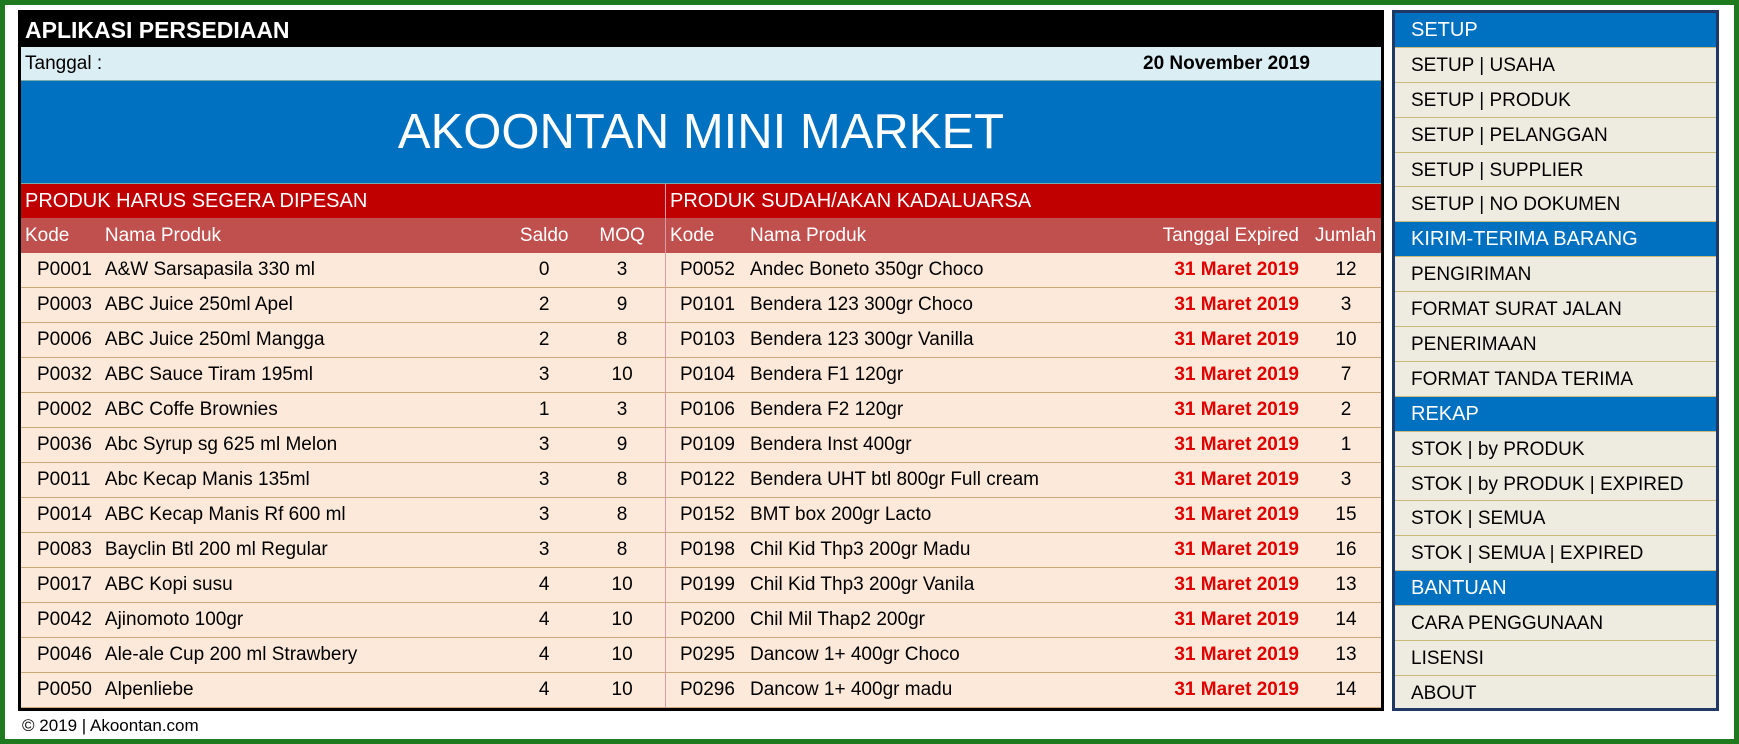 The height and width of the screenshot is (744, 1739). What do you see at coordinates (1346, 654) in the screenshot?
I see `cell-jumlah: 13` at bounding box center [1346, 654].